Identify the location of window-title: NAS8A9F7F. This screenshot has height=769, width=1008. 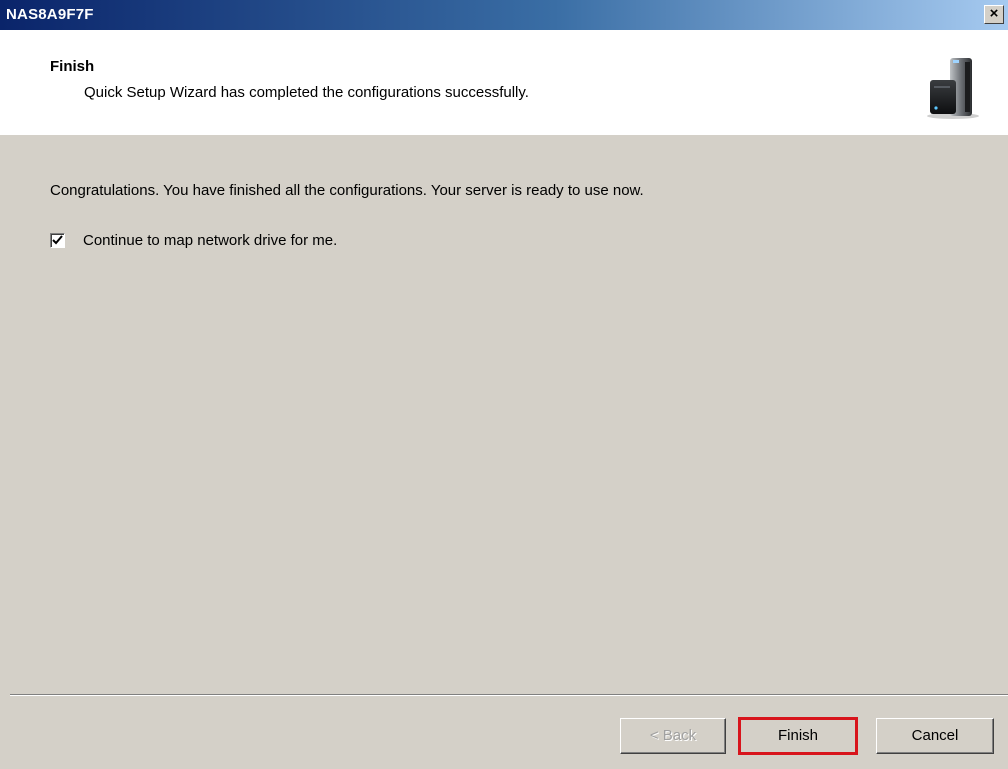
(50, 14).